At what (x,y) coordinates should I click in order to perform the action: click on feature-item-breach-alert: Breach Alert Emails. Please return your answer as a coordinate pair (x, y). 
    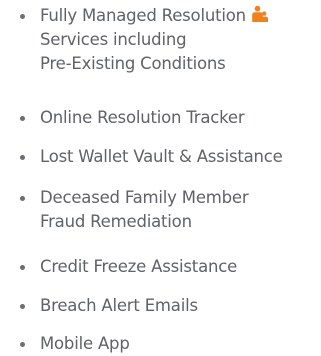
    Looking at the image, I should click on (160, 306).